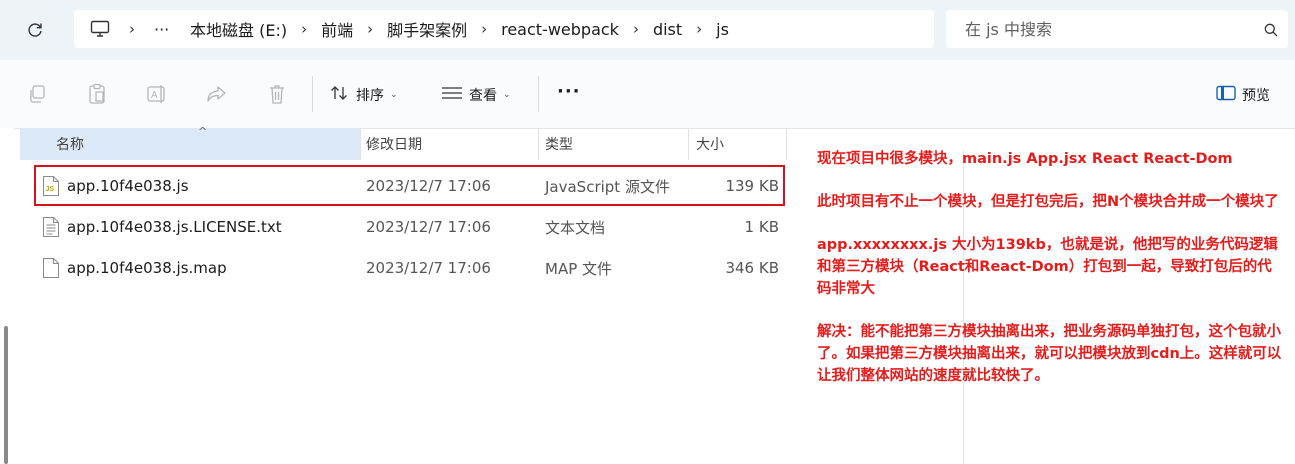  I want to click on sort-button: 排序 ⌄, so click(364, 95).